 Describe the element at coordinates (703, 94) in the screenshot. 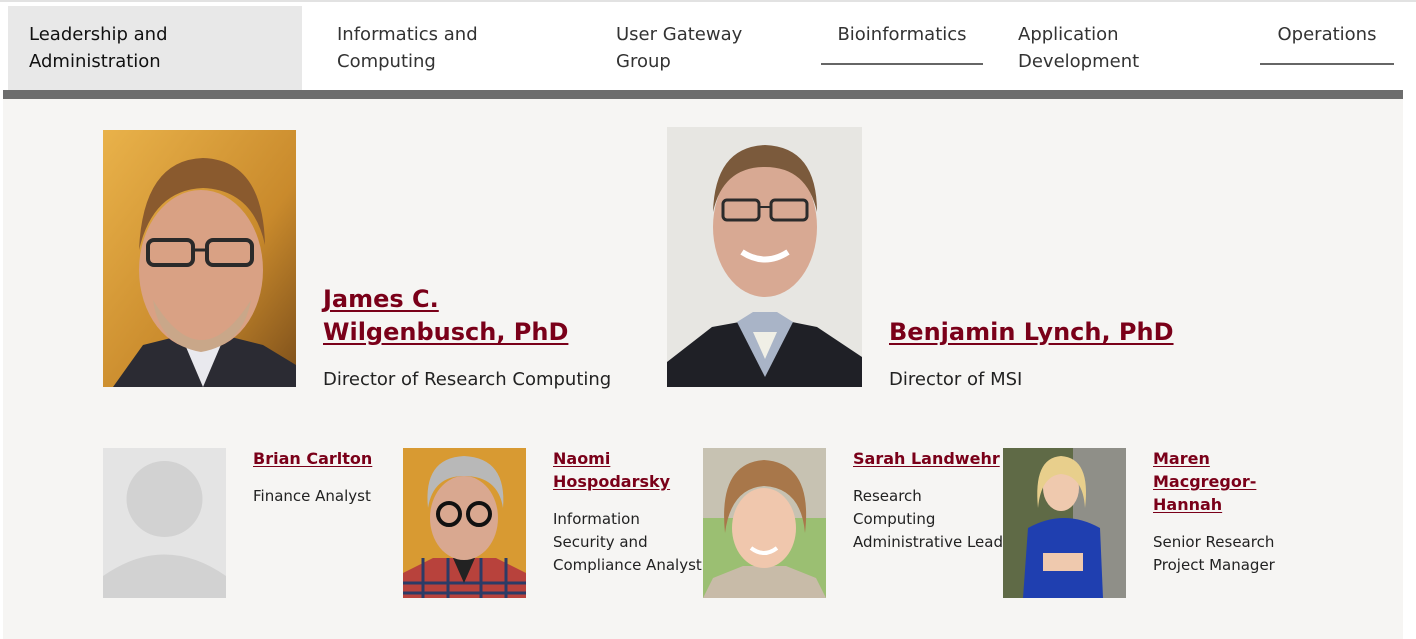

I see `tab-content-divider` at that location.